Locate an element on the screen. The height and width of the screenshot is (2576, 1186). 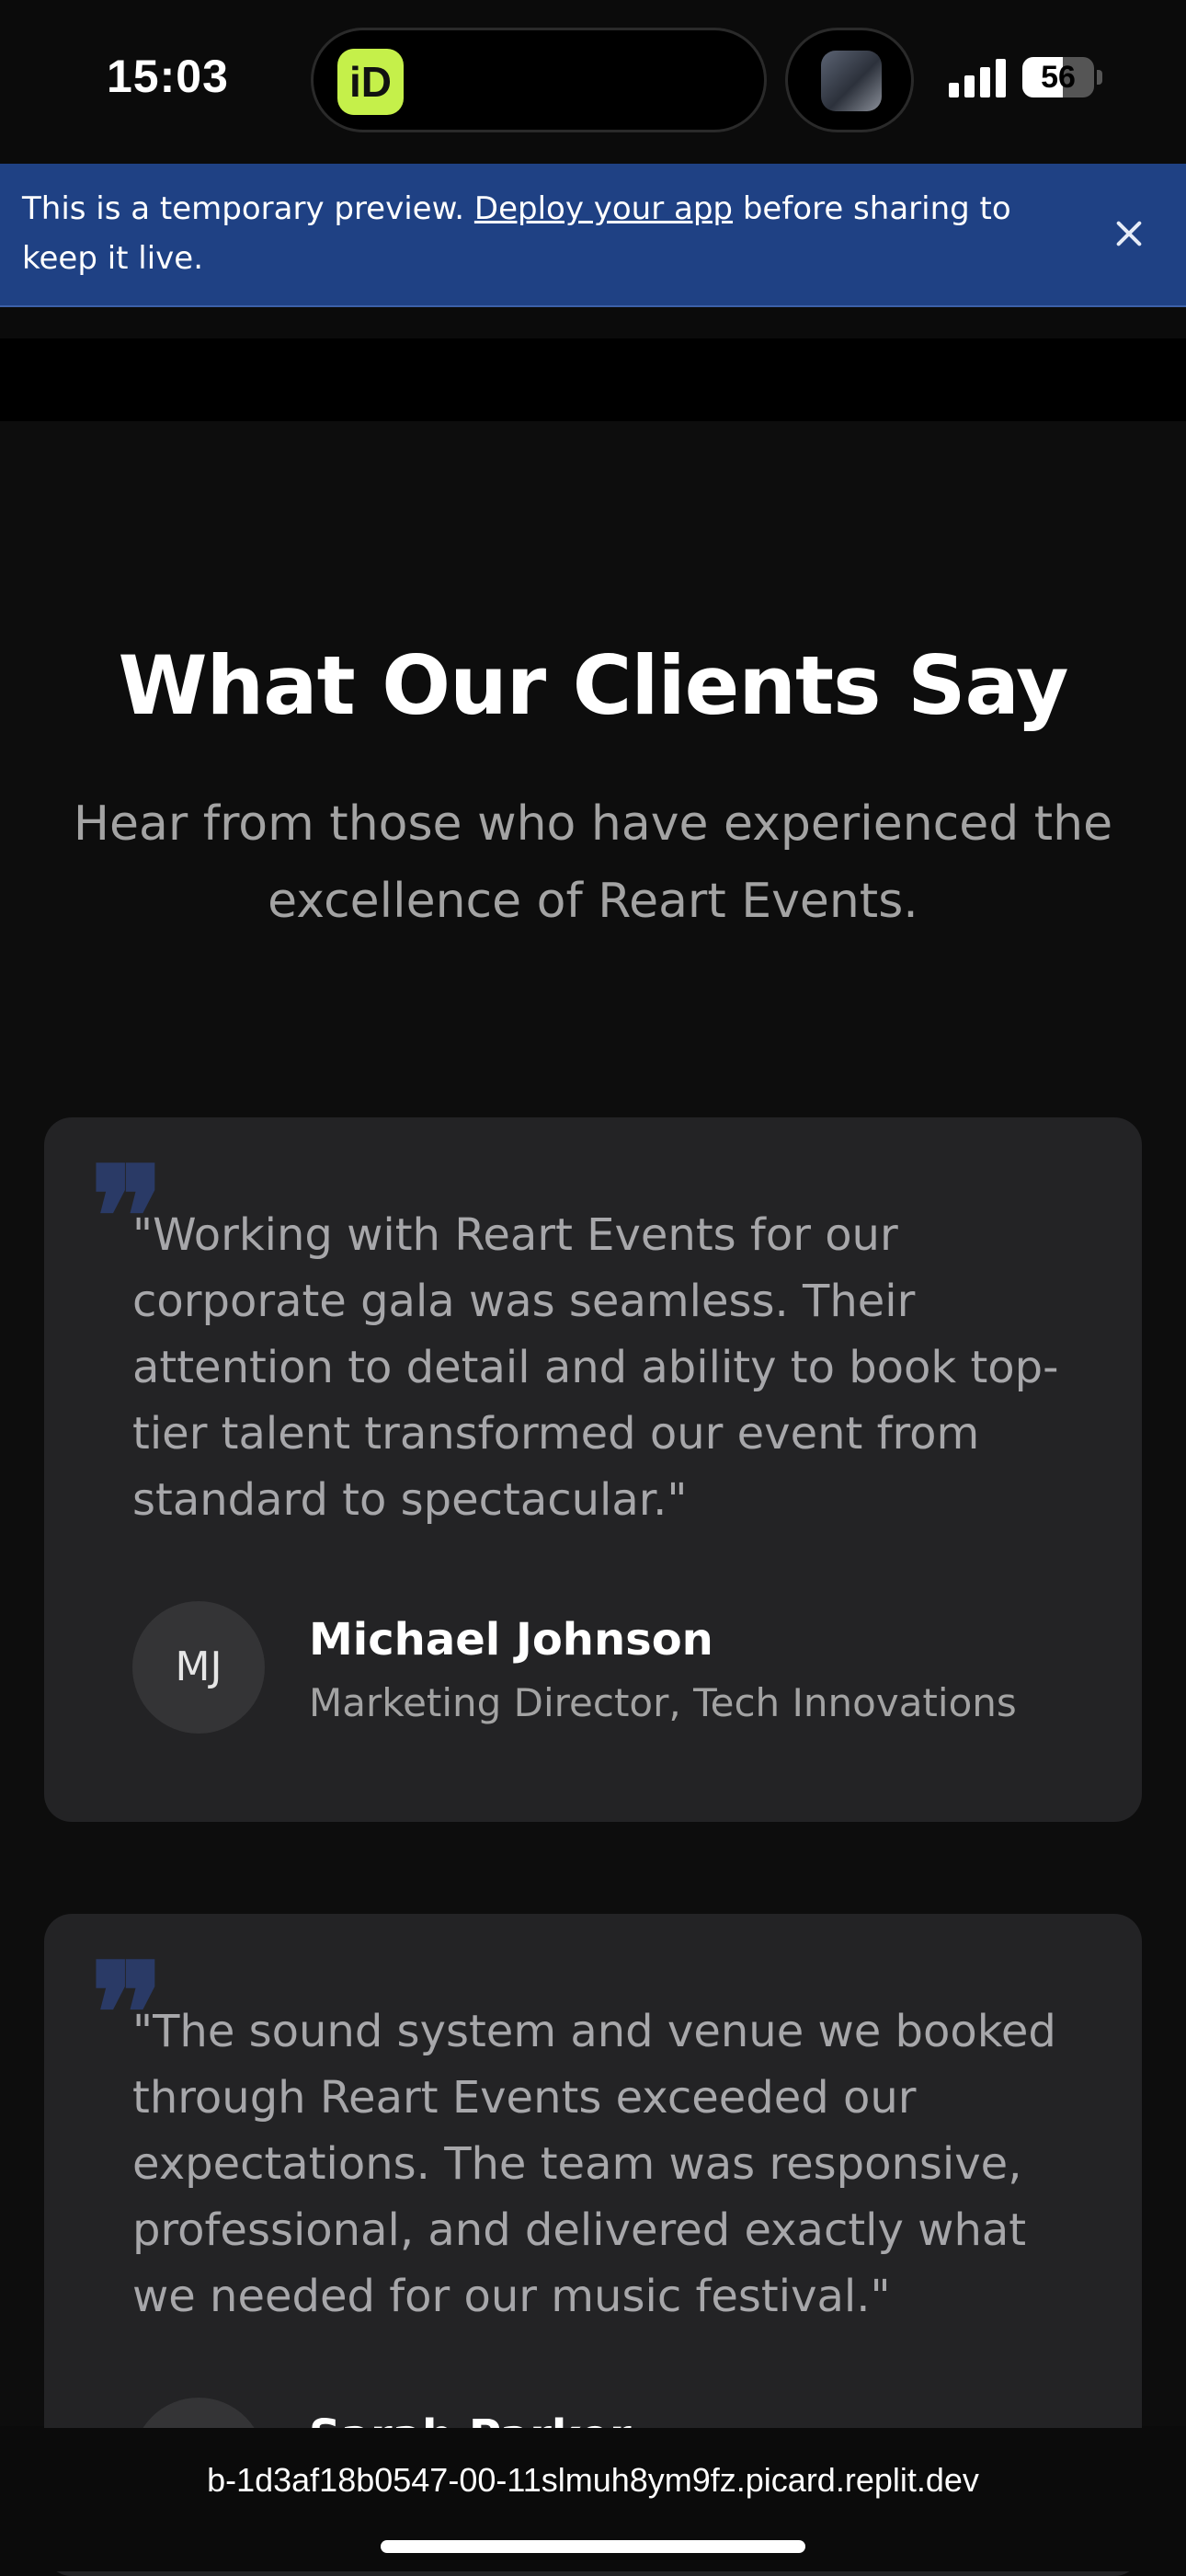
section-title: What Our Clients Say is located at coordinates (593, 685).